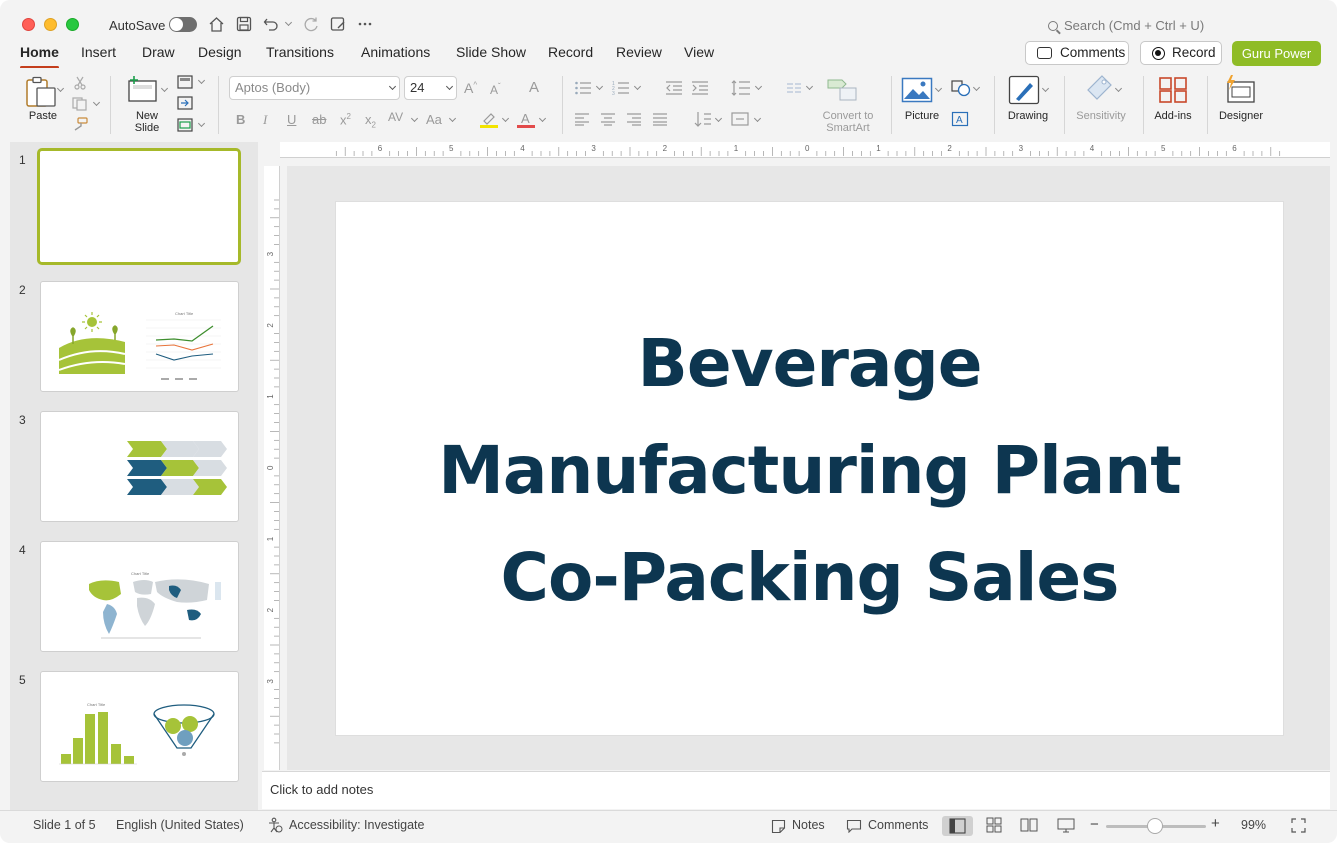 The height and width of the screenshot is (843, 1337). I want to click on align-text-icon, so click(740, 119).